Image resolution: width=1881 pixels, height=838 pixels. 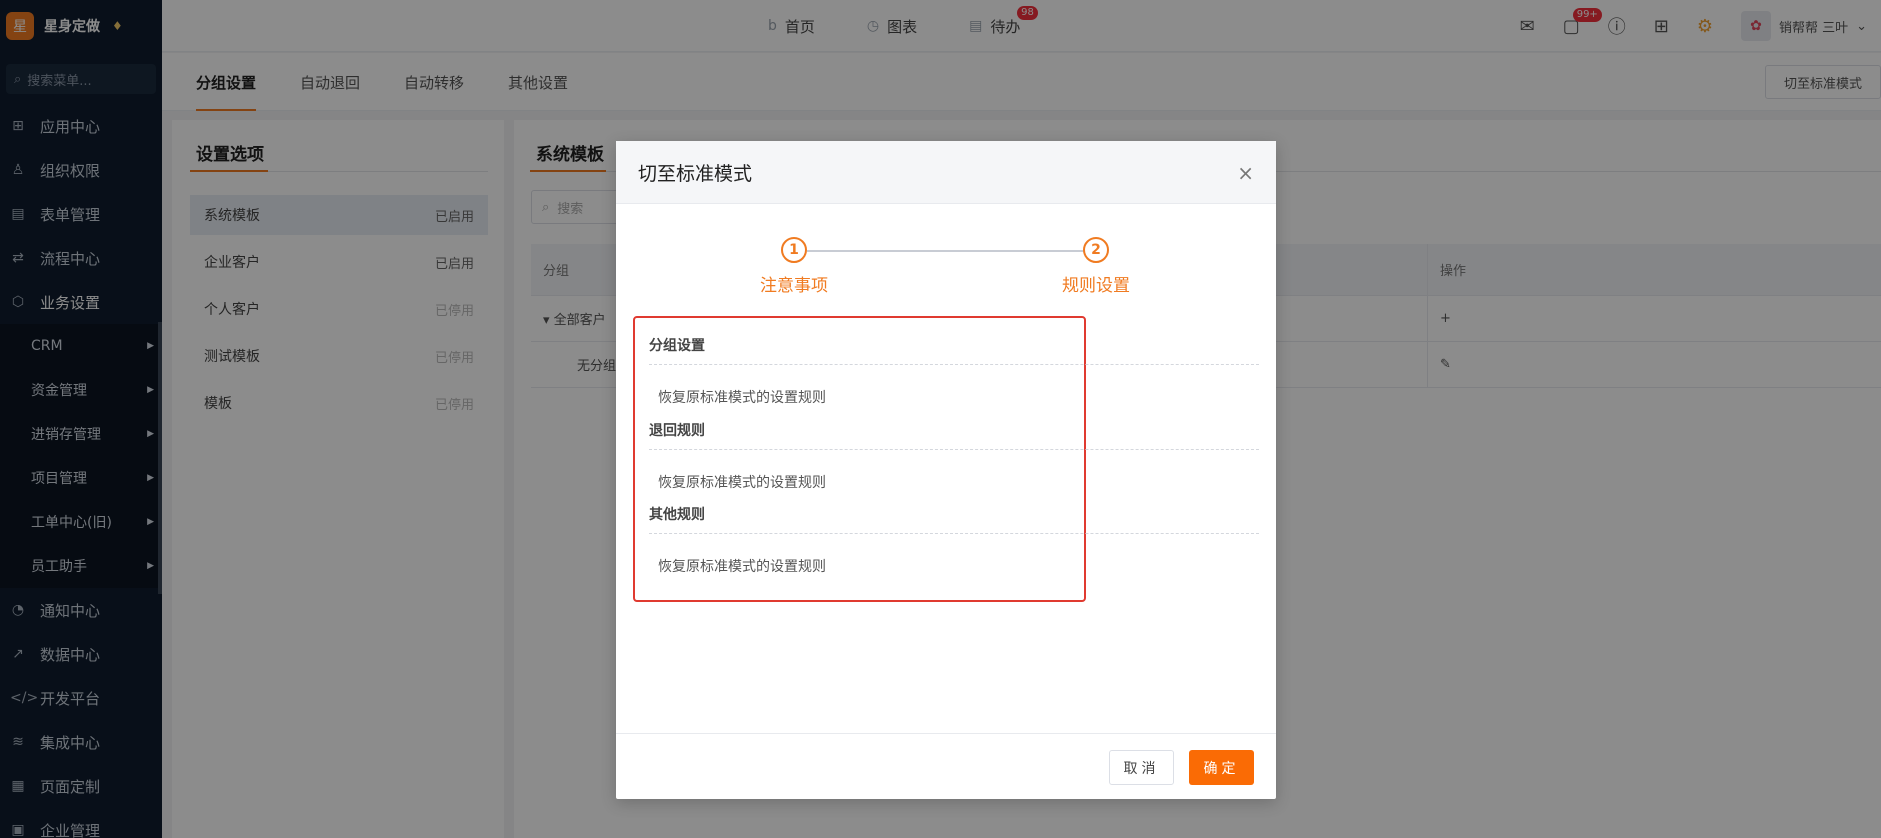 What do you see at coordinates (954, 519) in the screenshot?
I see `rule-title: 其他规则` at bounding box center [954, 519].